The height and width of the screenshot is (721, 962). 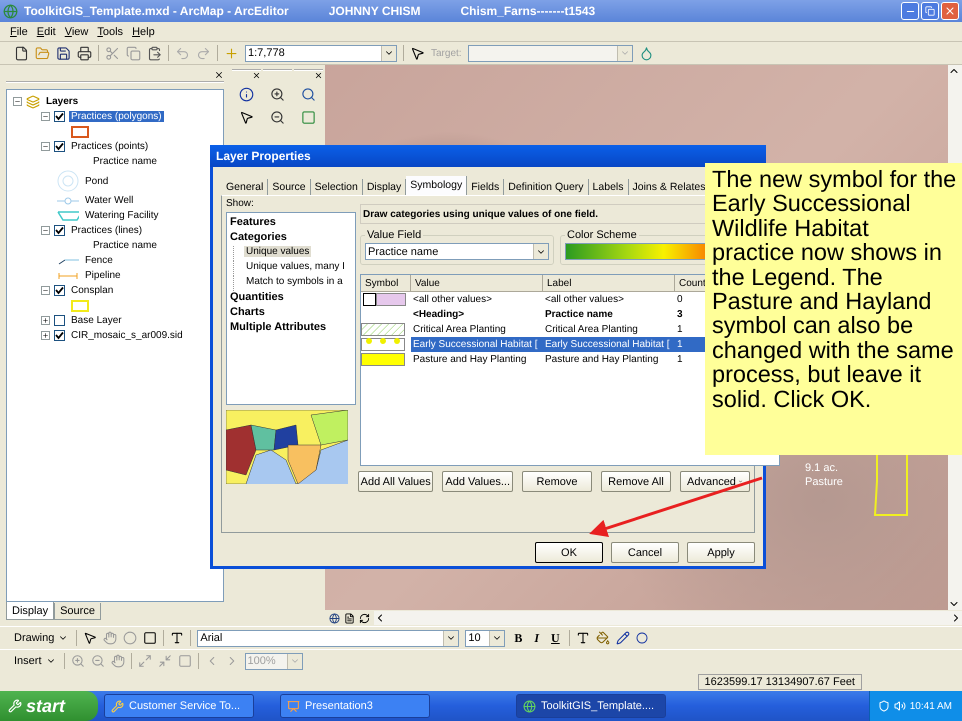 What do you see at coordinates (930, 11) in the screenshot?
I see `restore-button` at bounding box center [930, 11].